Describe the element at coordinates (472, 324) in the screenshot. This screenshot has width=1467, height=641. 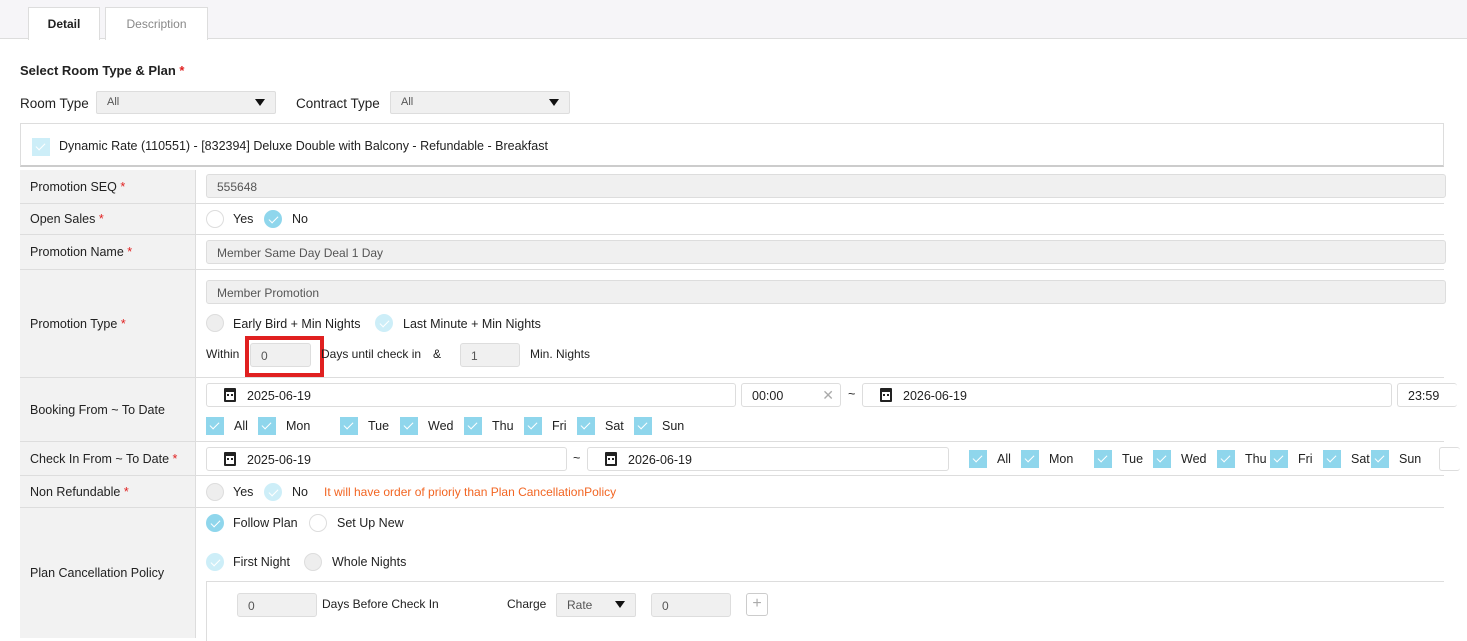
I see `radio-label: Last Minute + Min Nights` at that location.